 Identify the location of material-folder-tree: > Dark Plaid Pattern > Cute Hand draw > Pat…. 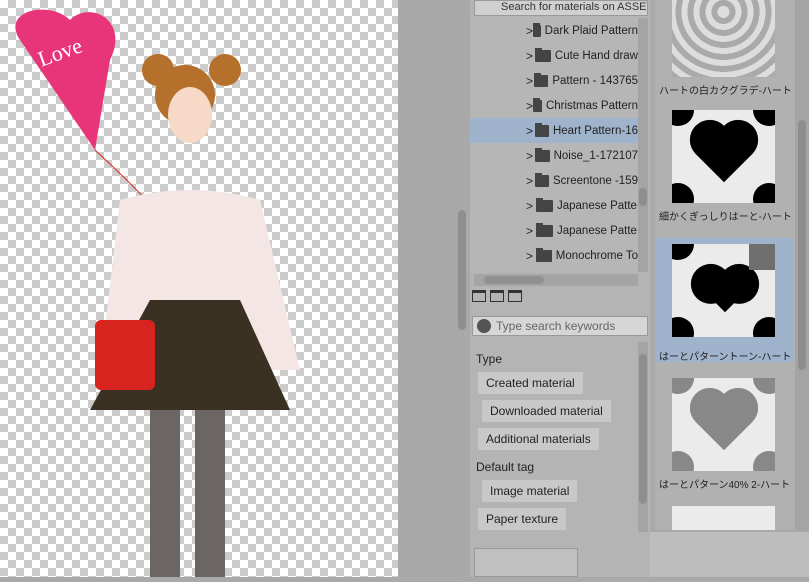
(554, 145).